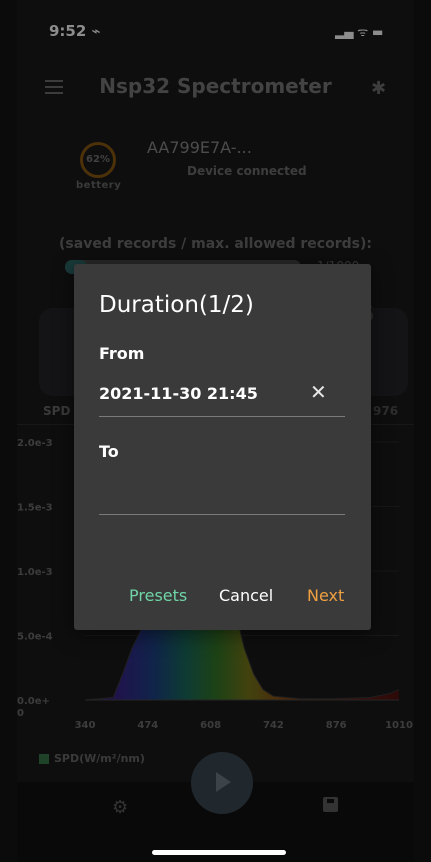  I want to click on next-button: Next, so click(325, 595).